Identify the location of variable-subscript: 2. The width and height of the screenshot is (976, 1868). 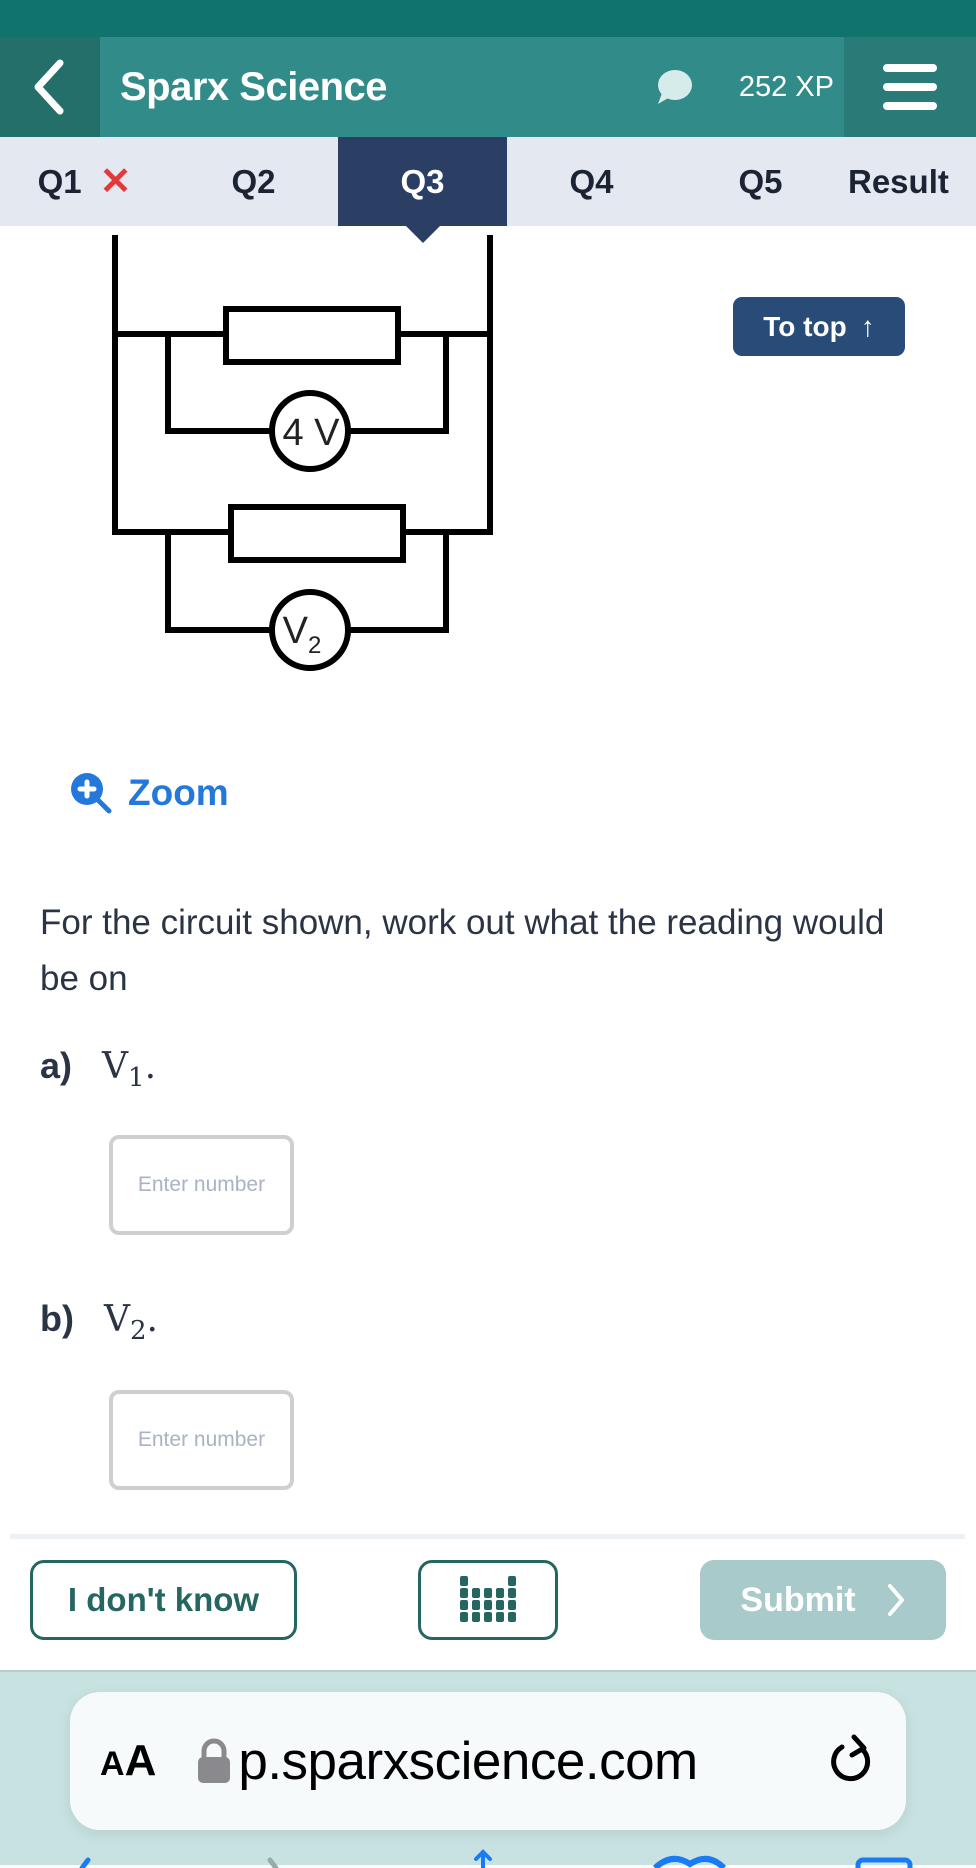
(138, 1331).